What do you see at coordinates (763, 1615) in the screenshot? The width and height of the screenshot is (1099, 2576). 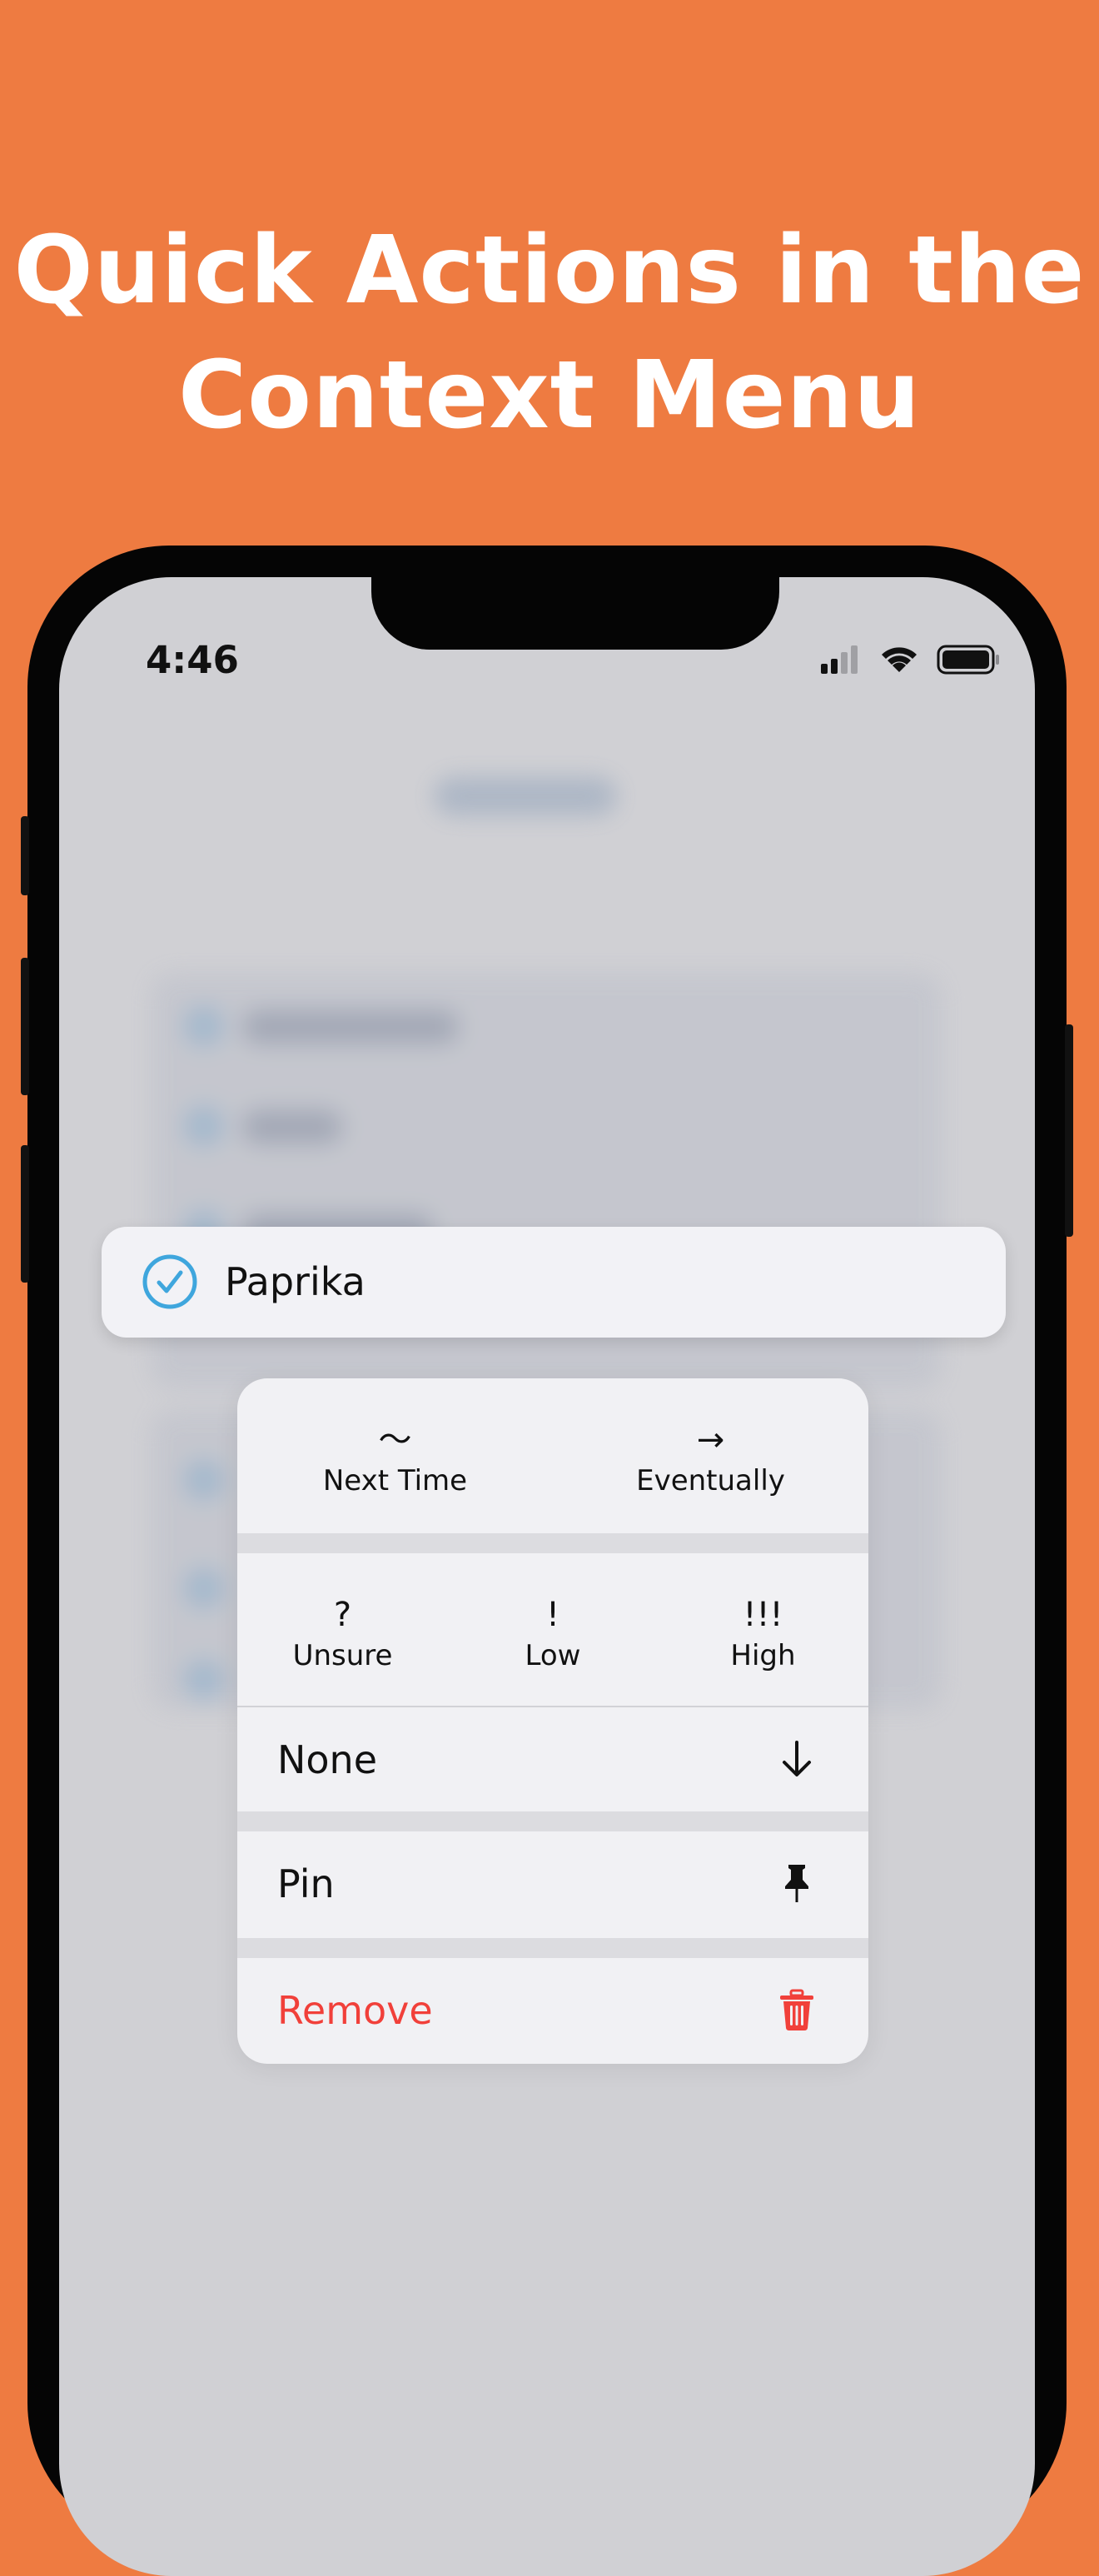 I see `triple-exclamation-icon: !!!` at bounding box center [763, 1615].